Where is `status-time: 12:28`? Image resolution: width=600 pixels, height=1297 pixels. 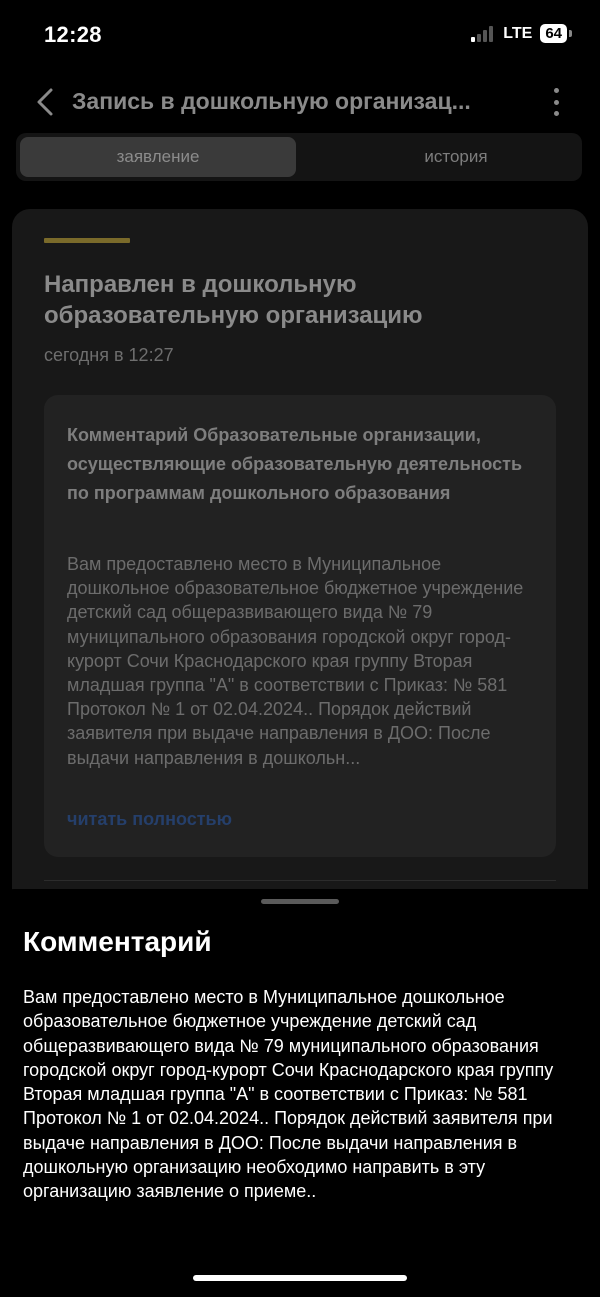 status-time: 12:28 is located at coordinates (73, 34).